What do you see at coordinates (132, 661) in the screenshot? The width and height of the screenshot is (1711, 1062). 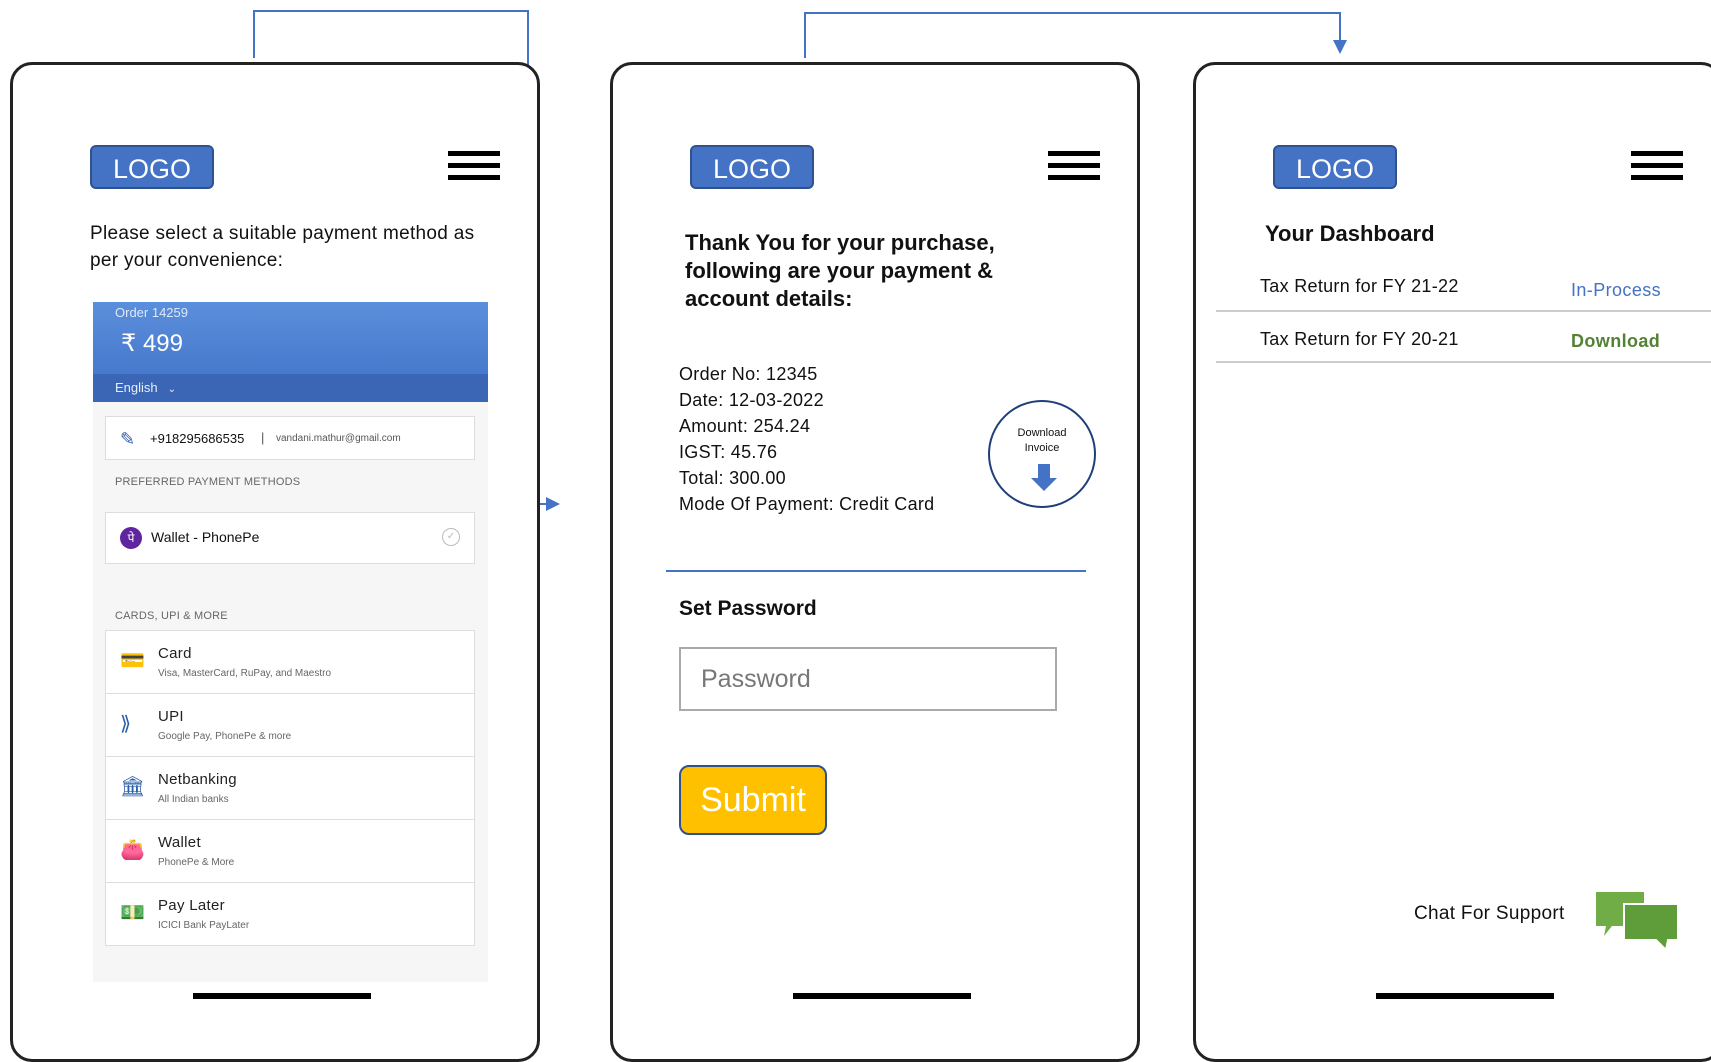 I see `card-icon: 💳` at bounding box center [132, 661].